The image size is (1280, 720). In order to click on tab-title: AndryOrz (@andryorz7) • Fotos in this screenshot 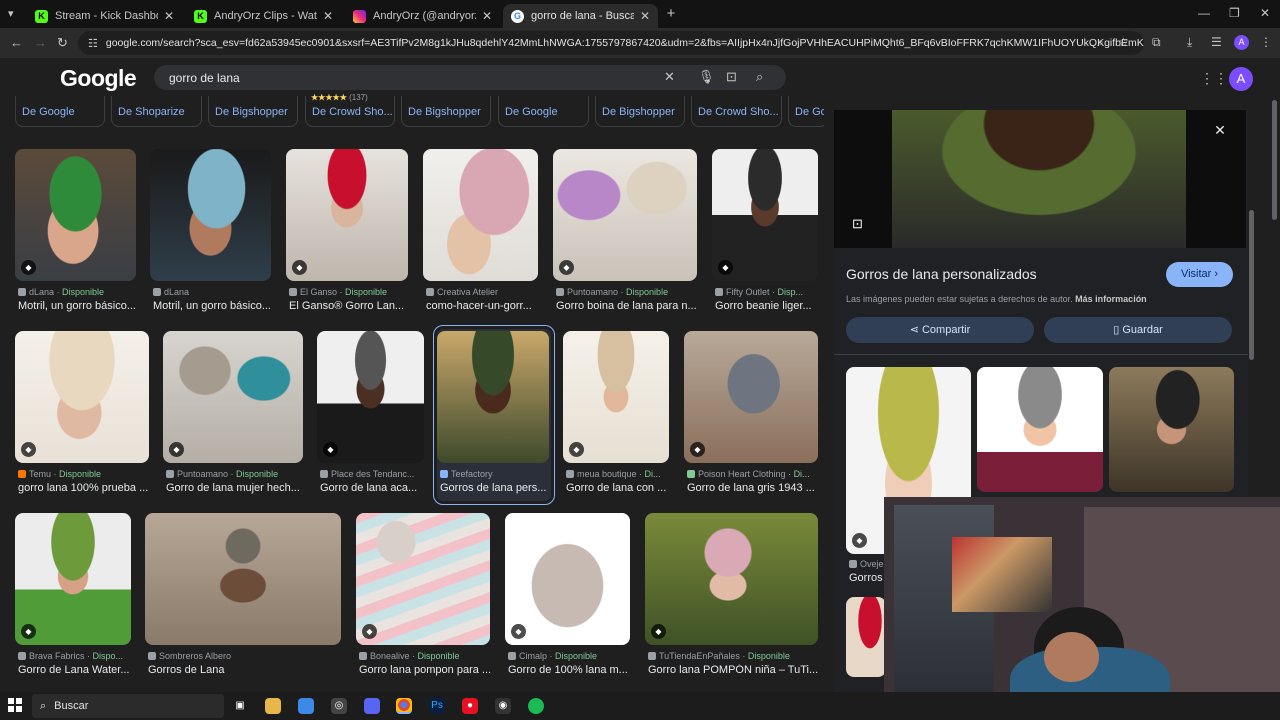, I will do `click(424, 16)`.